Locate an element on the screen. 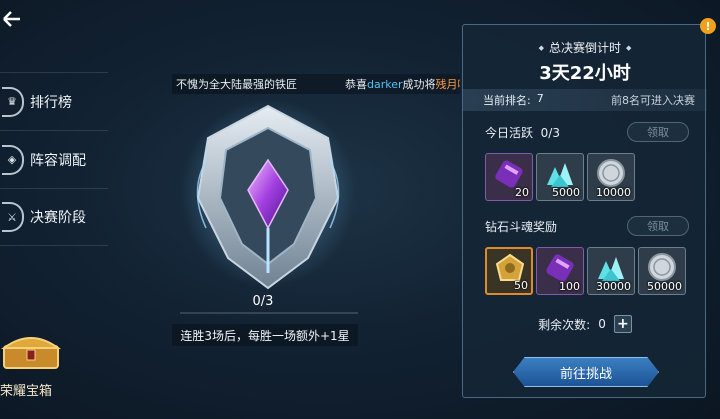 The image size is (720, 419). current-rank-row: 当前排名: 7 前8名可进入决赛 is located at coordinates (585, 100).